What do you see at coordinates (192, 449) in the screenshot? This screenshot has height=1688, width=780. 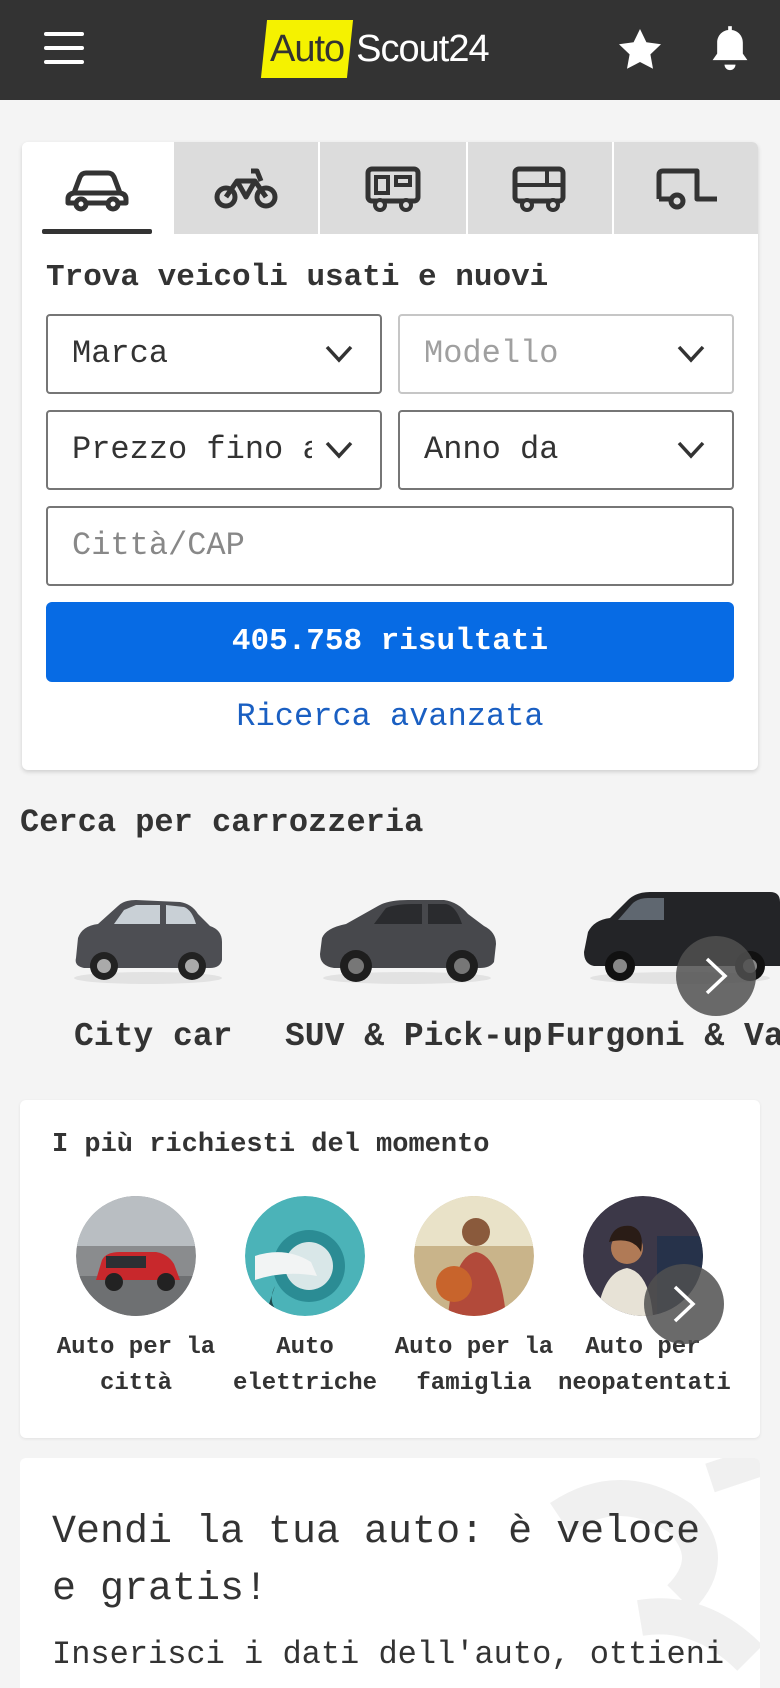 I see `price-select-value: Prezzo fino a` at bounding box center [192, 449].